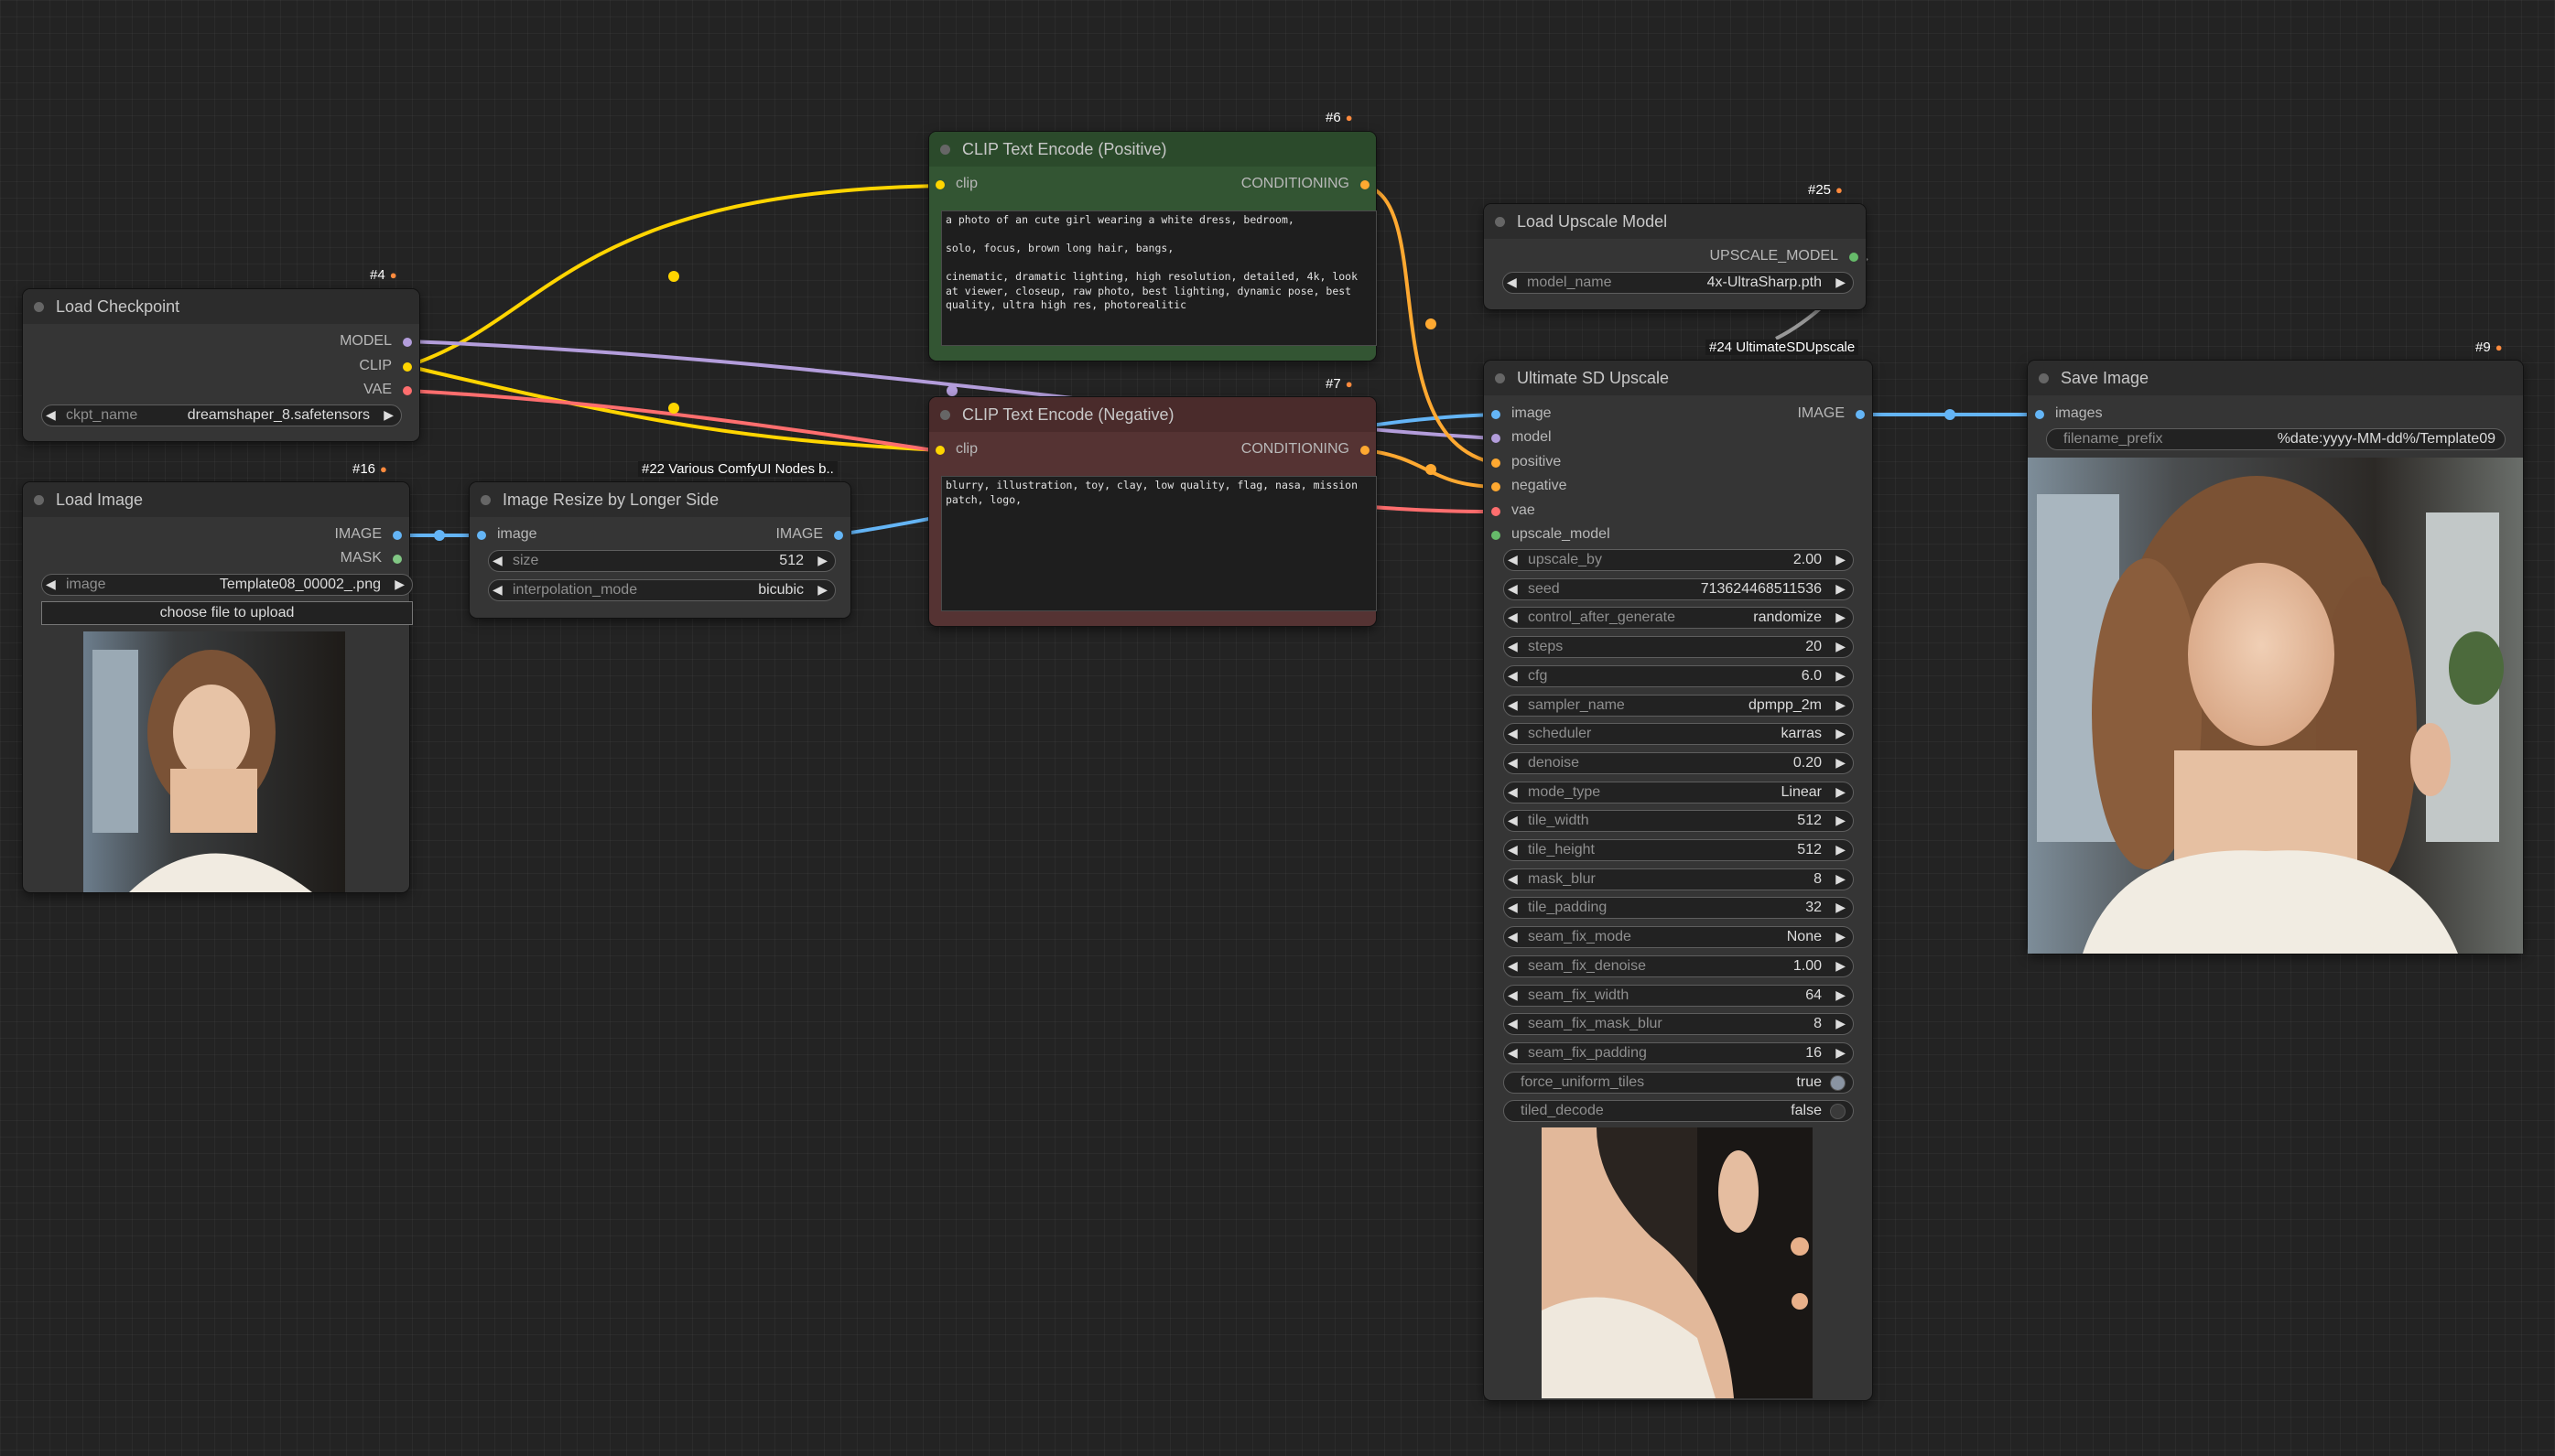 The height and width of the screenshot is (1456, 2555). What do you see at coordinates (1675, 221) in the screenshot?
I see `node-header: Load Upscale Model` at bounding box center [1675, 221].